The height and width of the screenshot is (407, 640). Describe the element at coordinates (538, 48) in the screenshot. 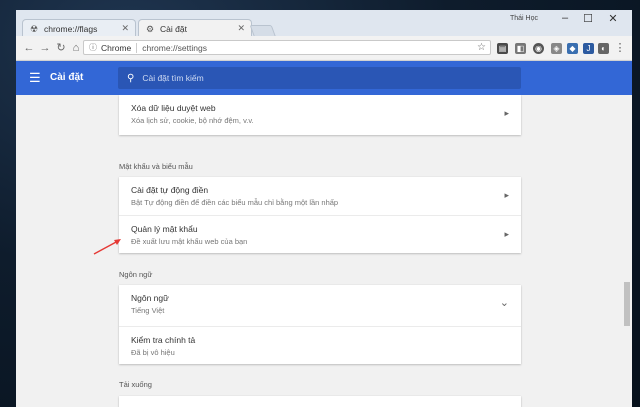

I see `shield-icon: ◉` at that location.